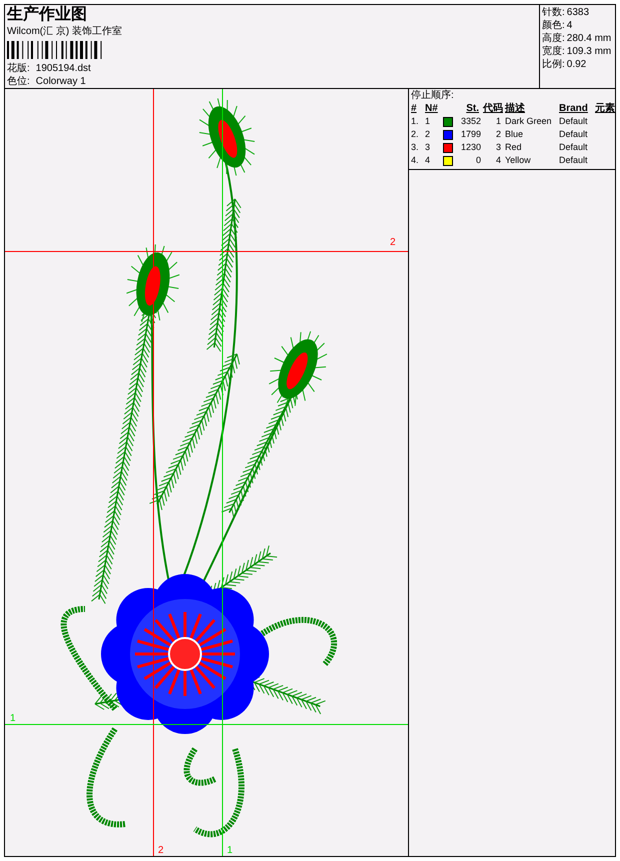 Image resolution: width=620 pixels, height=861 pixels. Describe the element at coordinates (18, 68) in the screenshot. I see `design-label: 花版:` at that location.